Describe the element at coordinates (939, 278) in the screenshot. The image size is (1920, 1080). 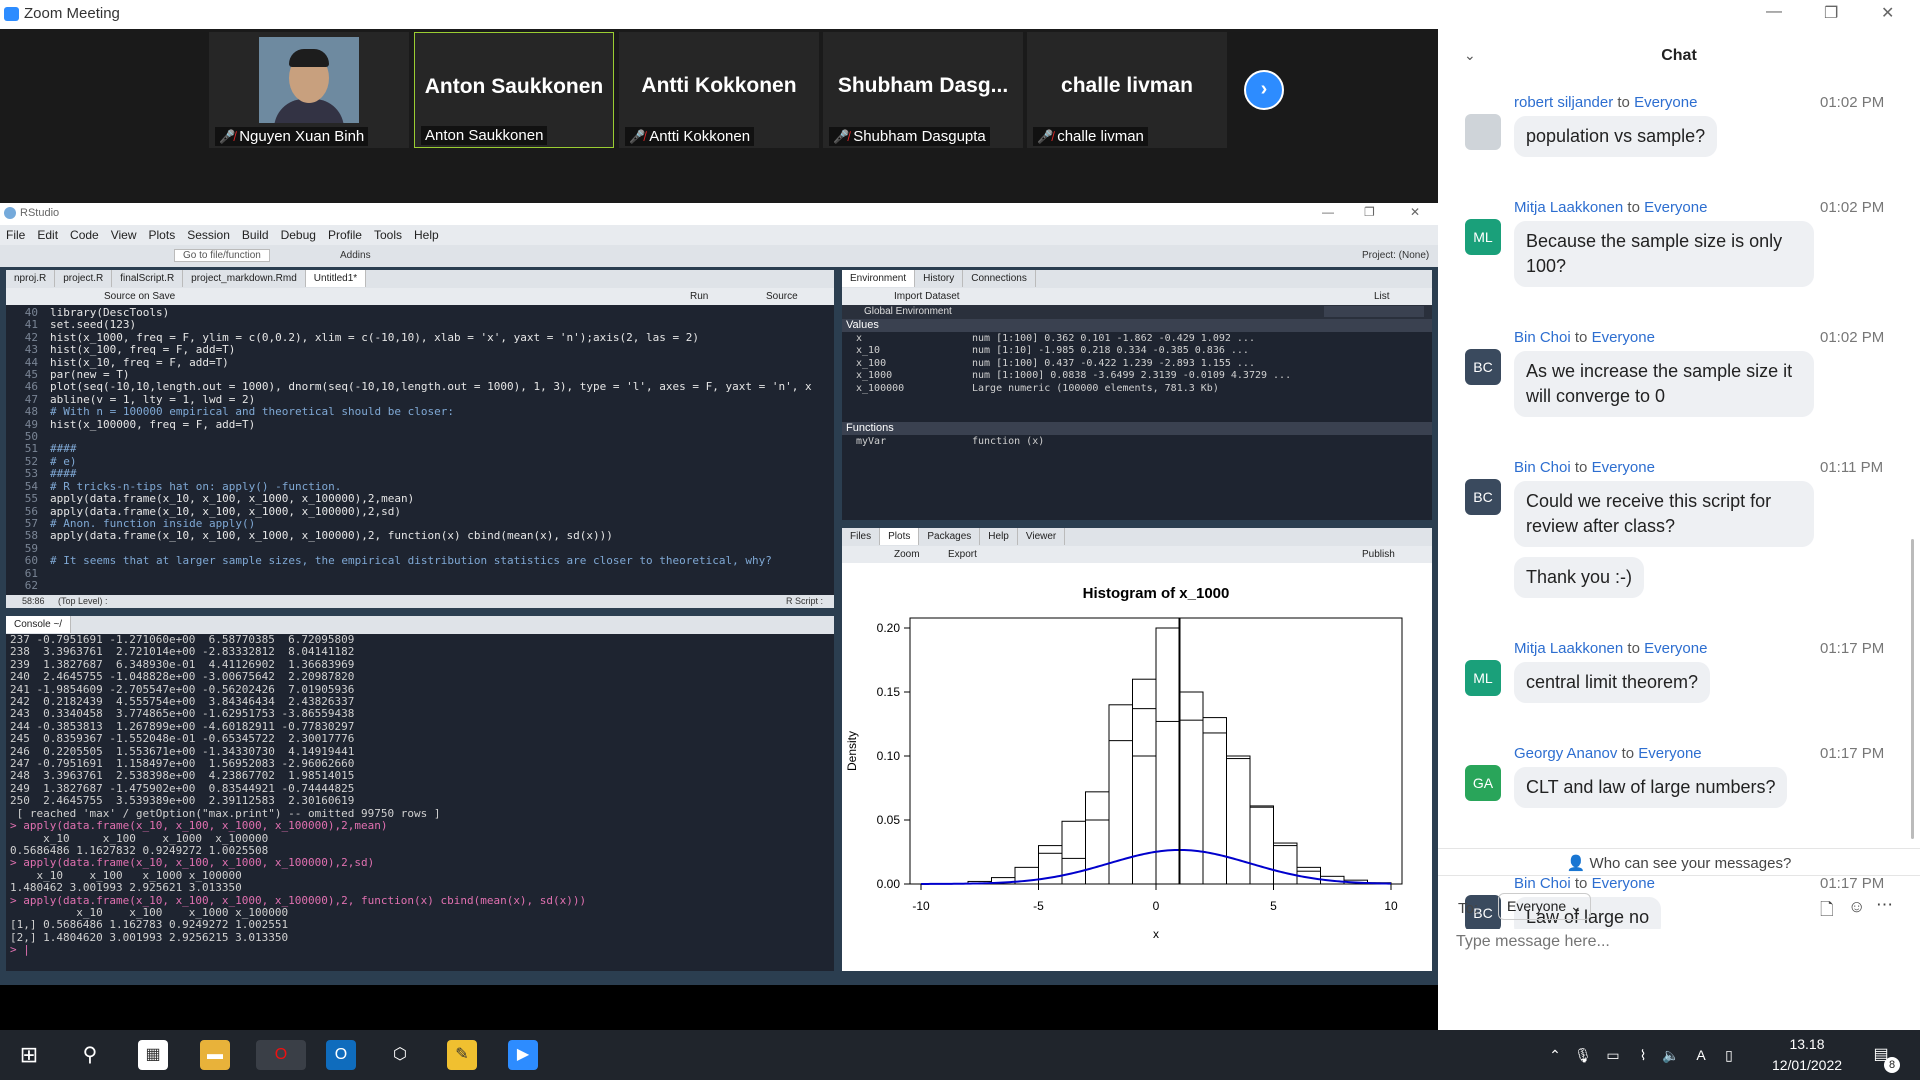
I see `pane-tab: History` at that location.